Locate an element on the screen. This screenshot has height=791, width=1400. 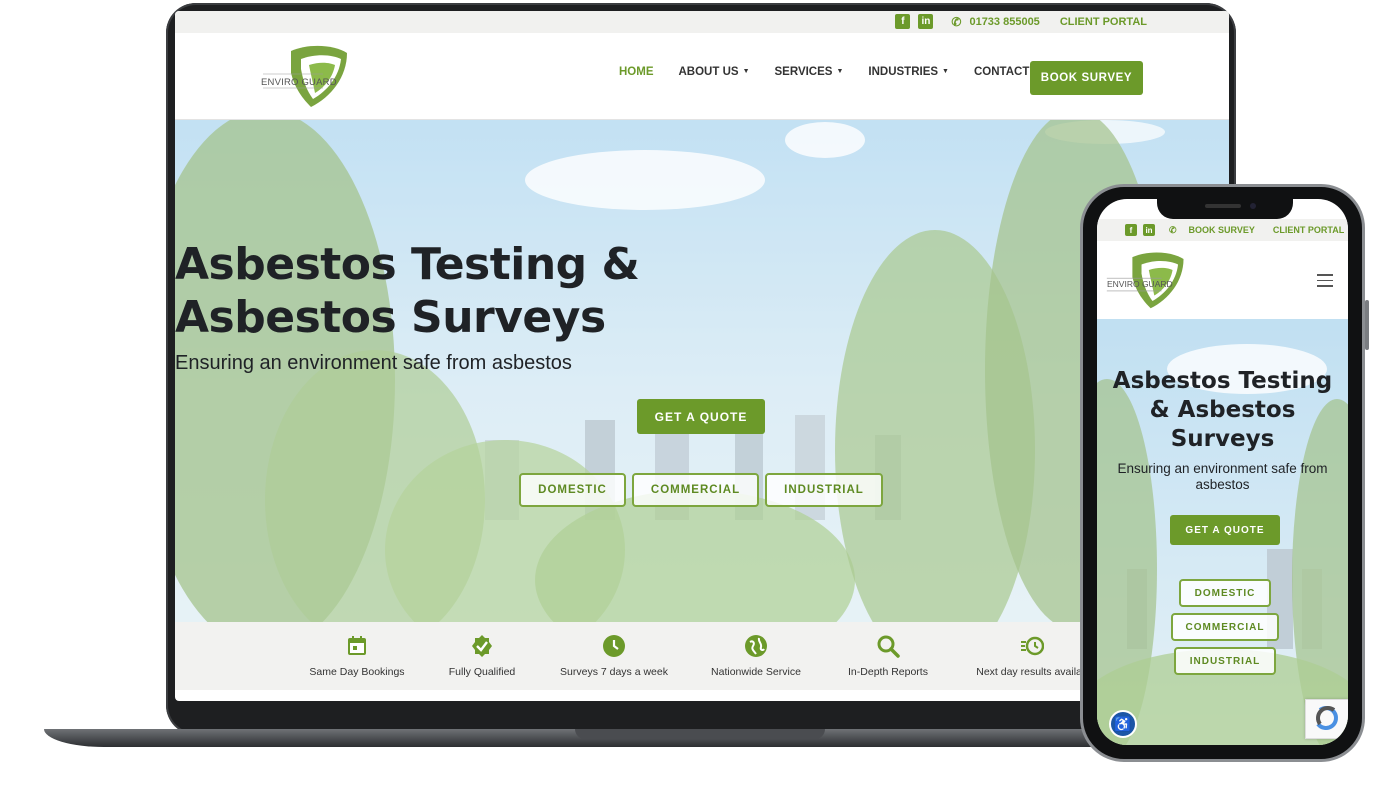
mobile-title-line2: & Asbestos is located at coordinates (1222, 410).